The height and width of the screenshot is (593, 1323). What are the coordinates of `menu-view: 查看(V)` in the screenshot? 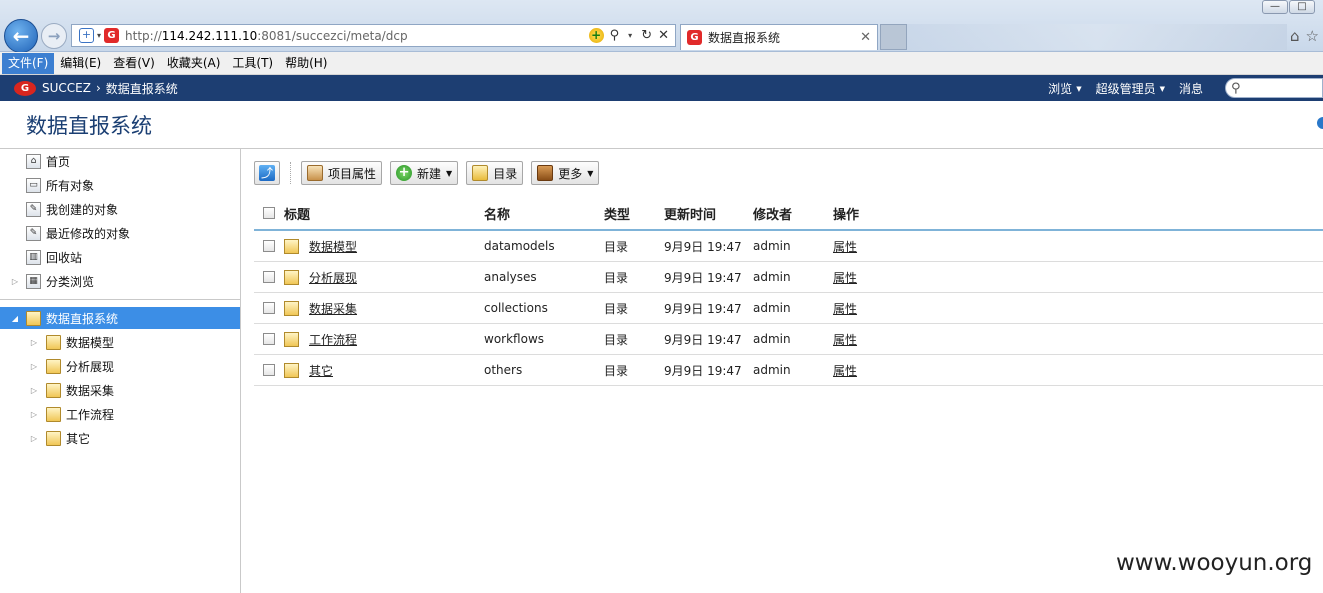 It's located at (134, 63).